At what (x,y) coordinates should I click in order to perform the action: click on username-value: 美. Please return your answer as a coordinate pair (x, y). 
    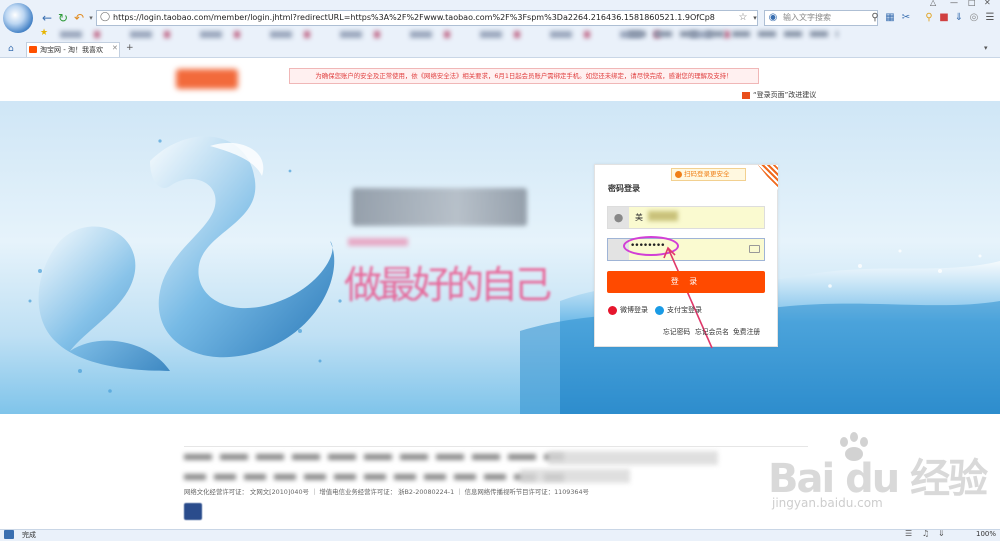
    Looking at the image, I should click on (639, 217).